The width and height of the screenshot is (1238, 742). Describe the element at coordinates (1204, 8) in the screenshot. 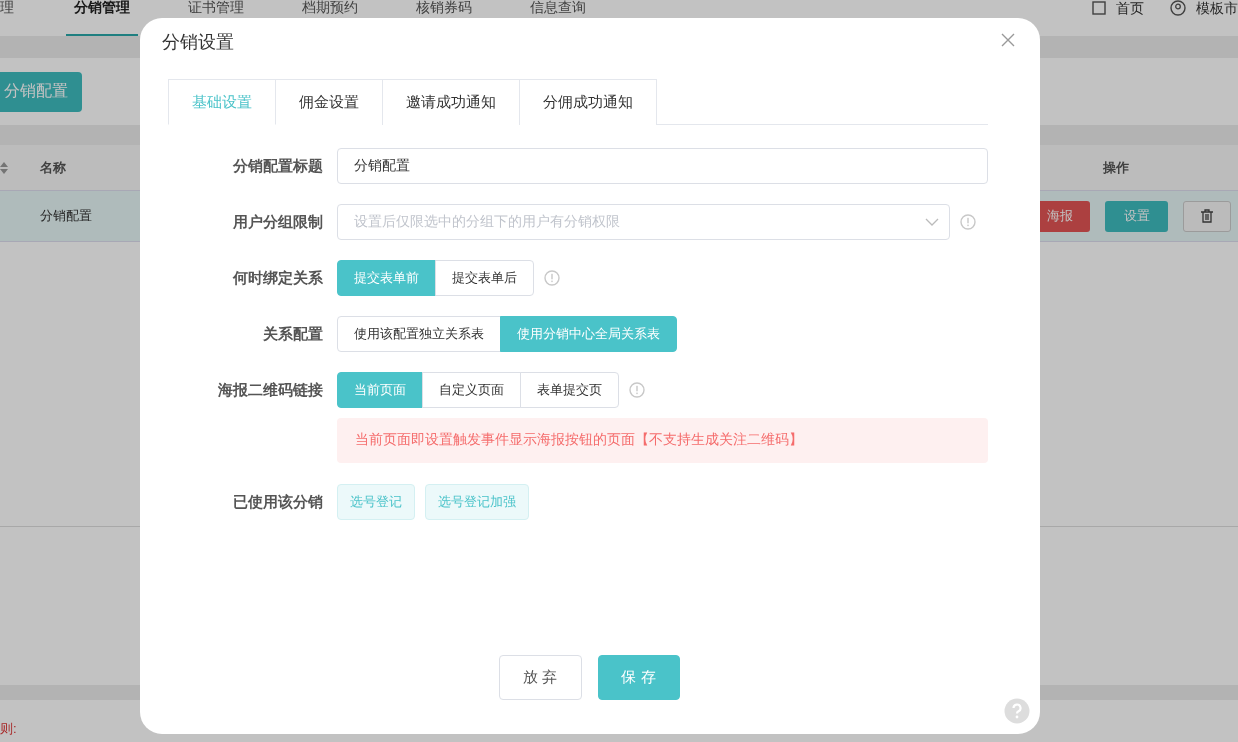

I see `nav-link: 模板市` at that location.